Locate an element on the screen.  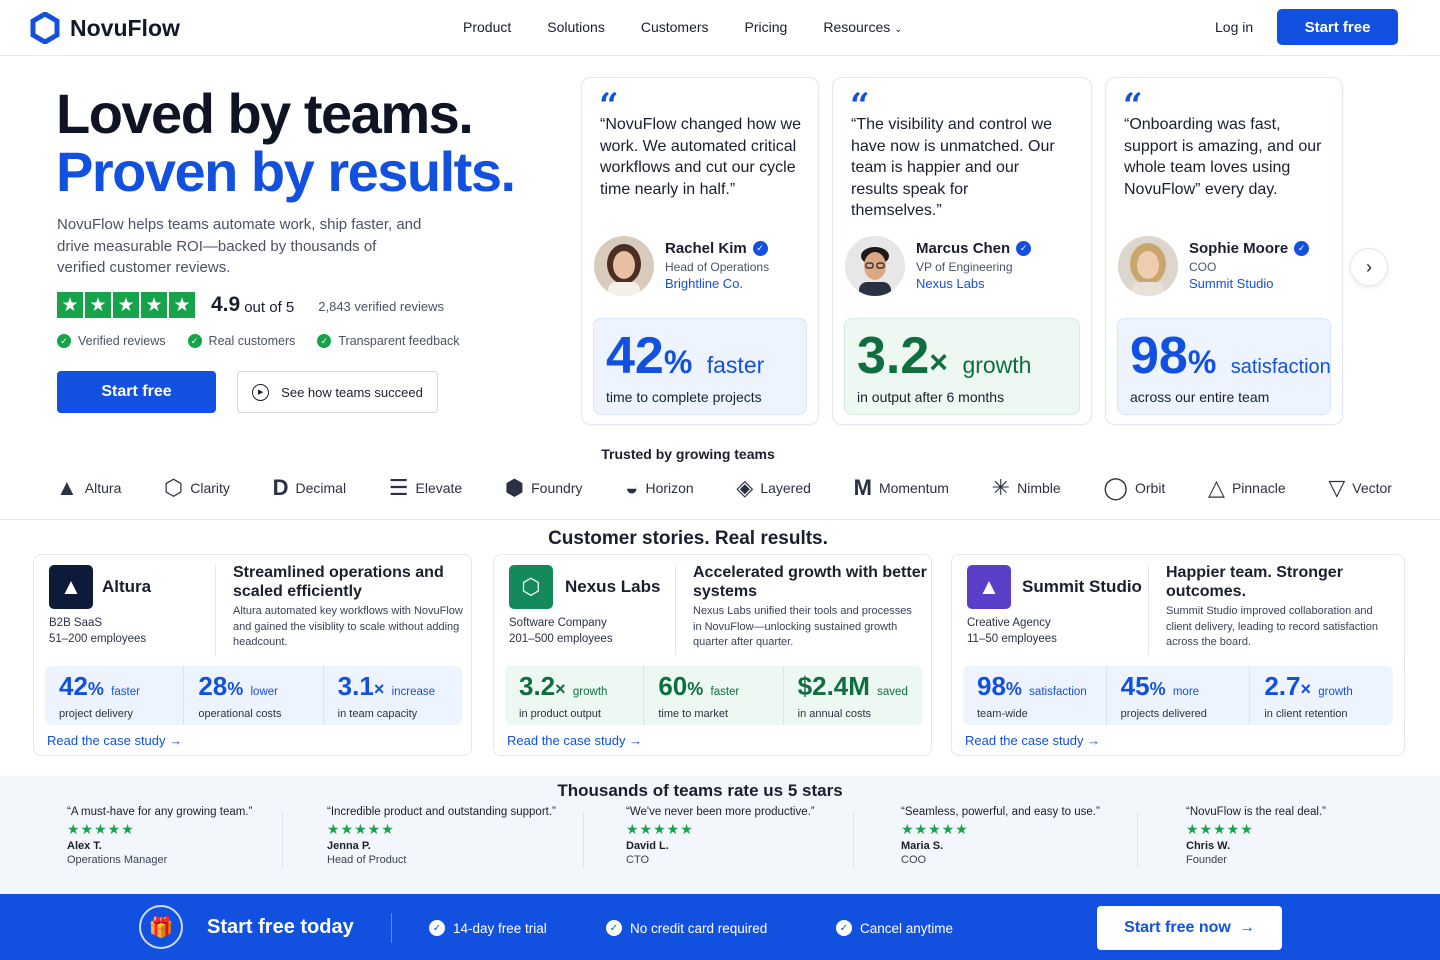
review-name: David L. is located at coordinates (647, 846).